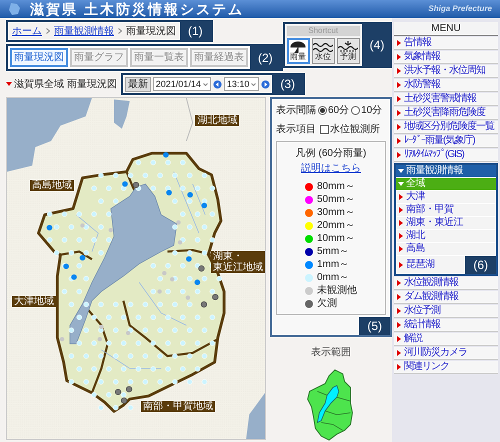  I want to click on legend-label: 80mm～, so click(336, 186).